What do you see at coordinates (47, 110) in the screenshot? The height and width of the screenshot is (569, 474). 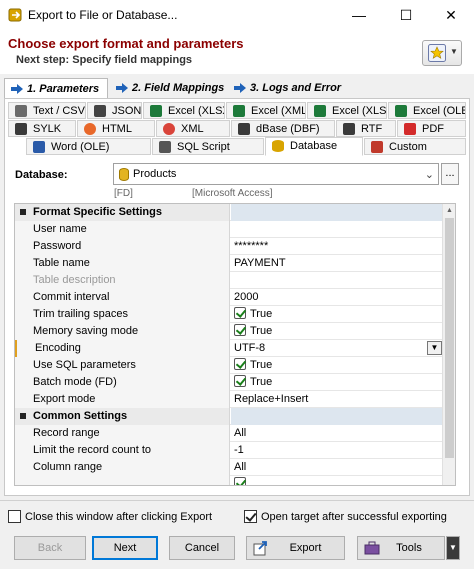 I see `tab-text-csv: Text / CSV` at bounding box center [47, 110].